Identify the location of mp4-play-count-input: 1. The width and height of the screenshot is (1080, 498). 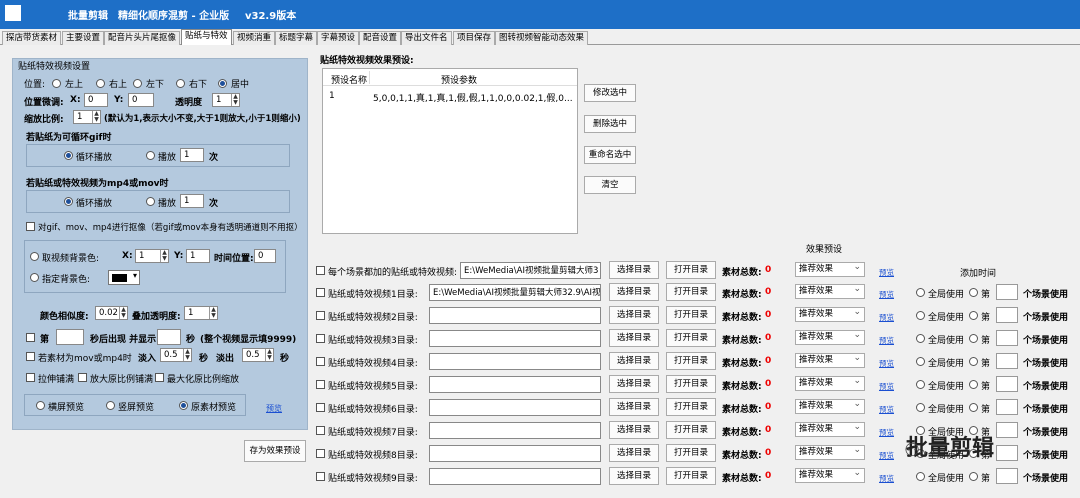
(192, 201).